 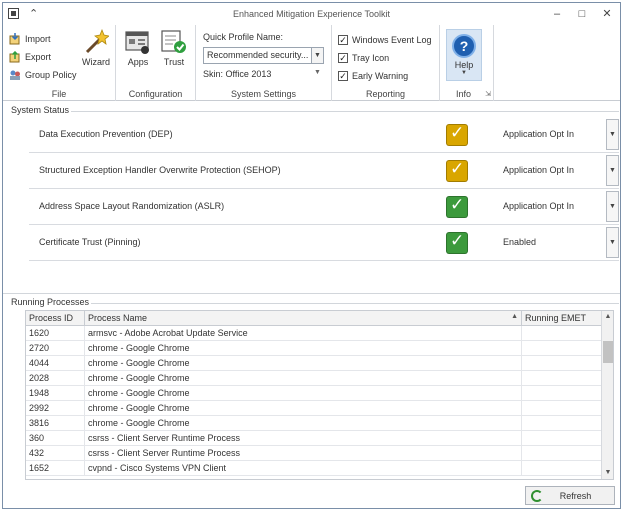 I want to click on process-id-cell: 2992, so click(x=55, y=408).